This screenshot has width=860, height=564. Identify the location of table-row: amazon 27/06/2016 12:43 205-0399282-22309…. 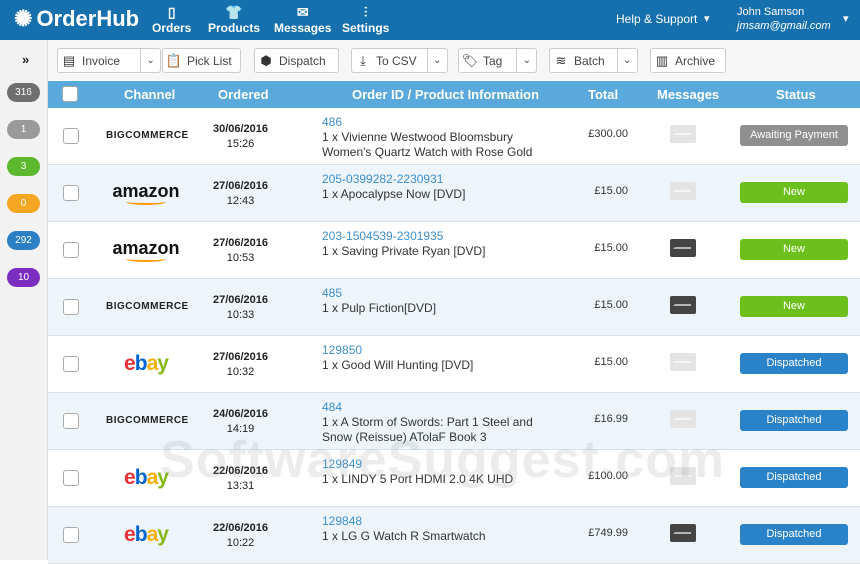
(454, 193).